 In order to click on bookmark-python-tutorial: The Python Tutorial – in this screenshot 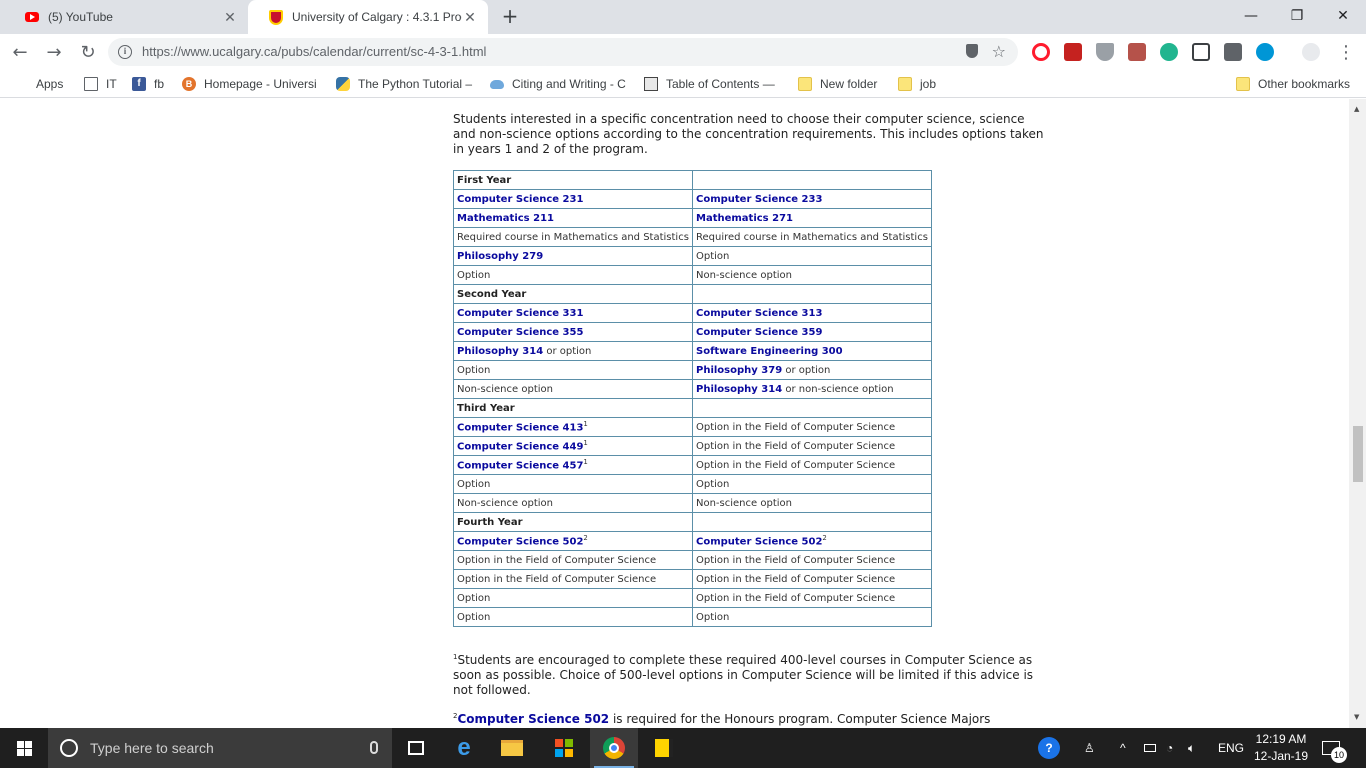, I will do `click(404, 84)`.